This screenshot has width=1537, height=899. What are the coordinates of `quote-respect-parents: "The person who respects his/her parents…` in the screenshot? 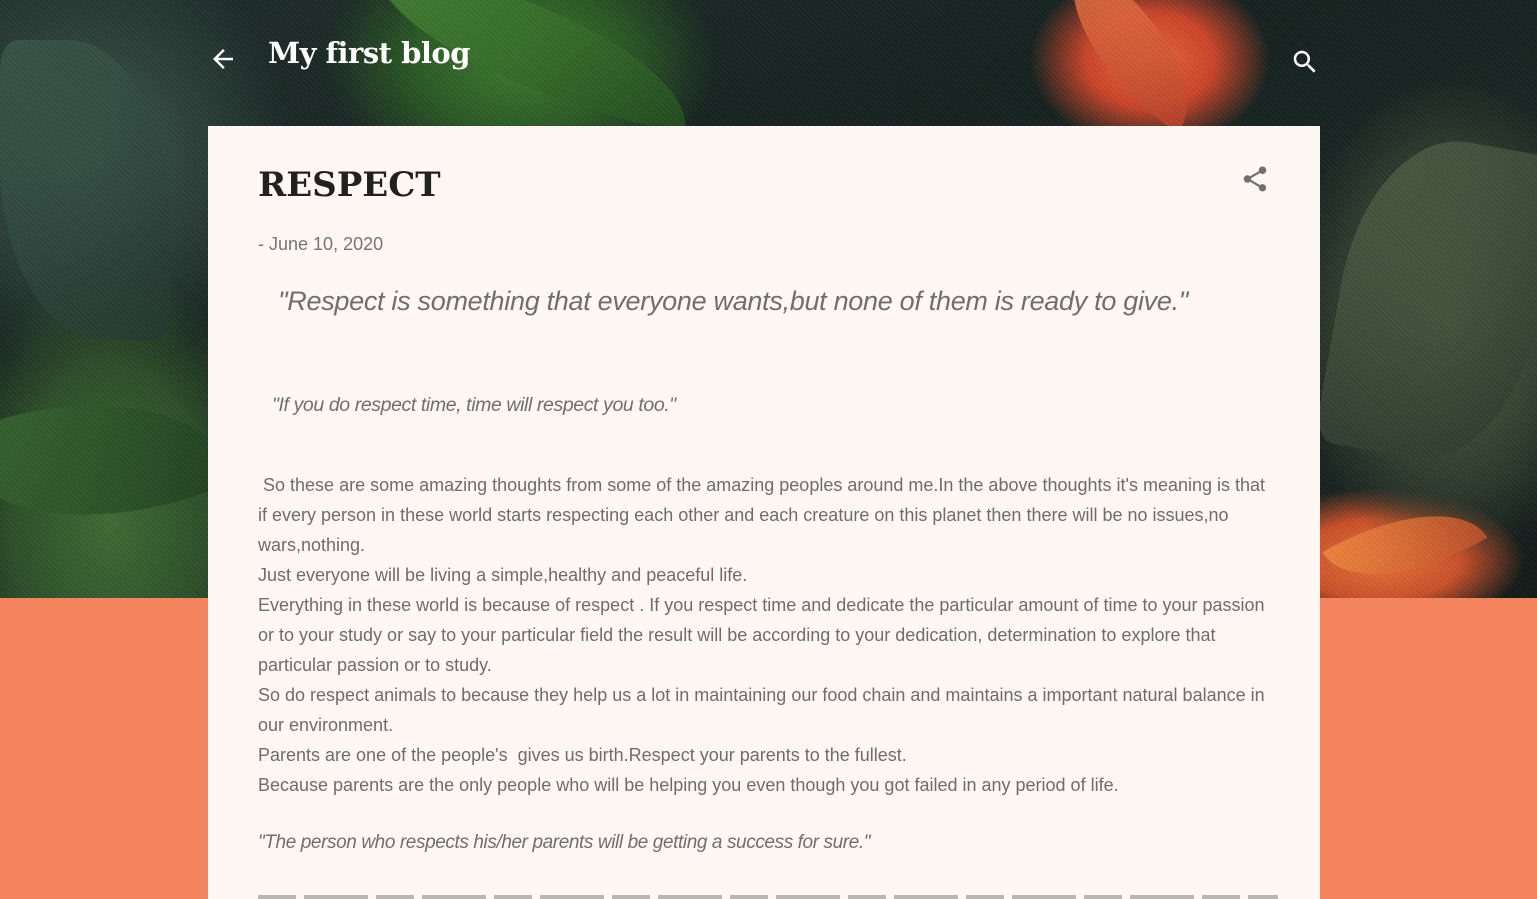 It's located at (564, 842).